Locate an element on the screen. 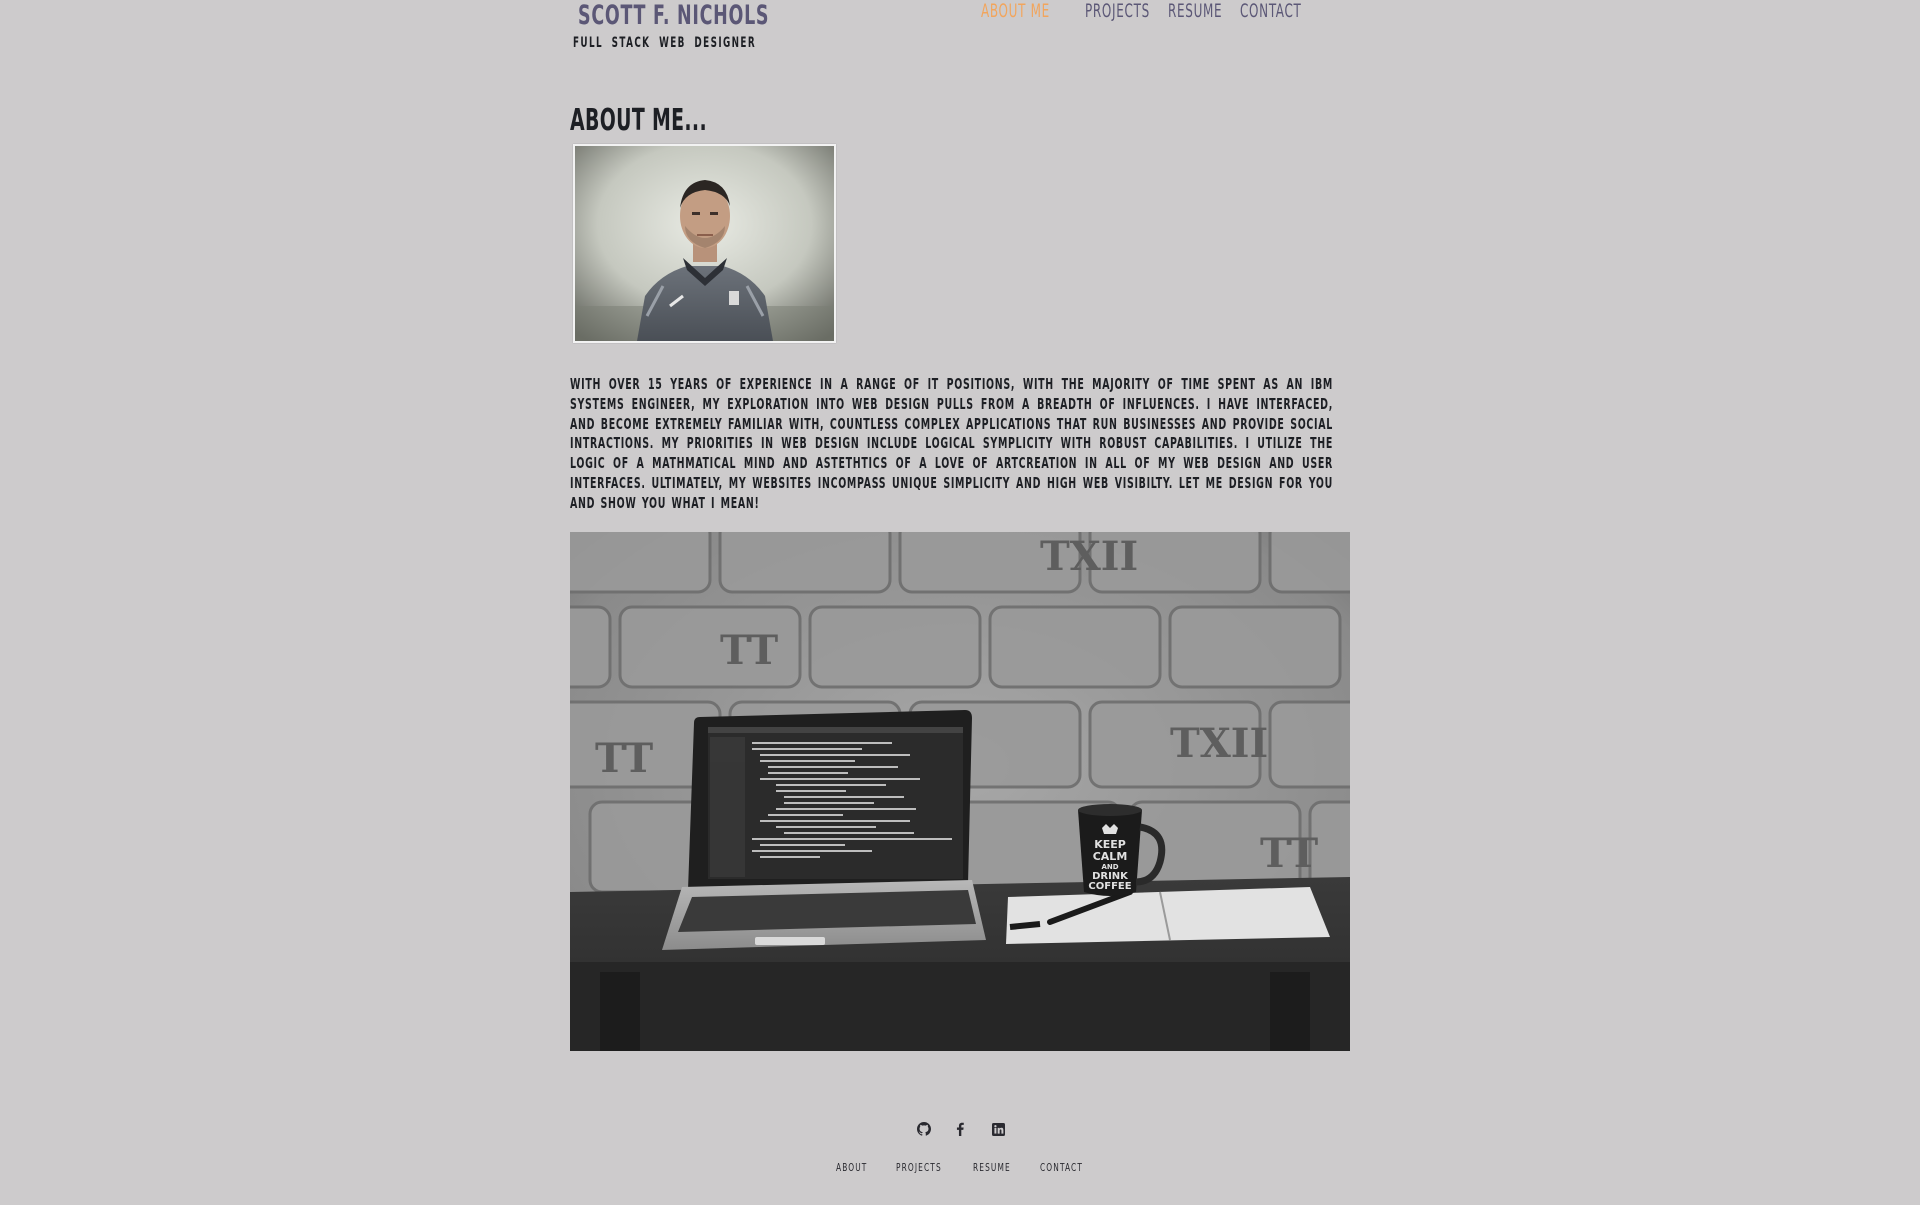  footer-link-about: ABOUT is located at coordinates (851, 1167).